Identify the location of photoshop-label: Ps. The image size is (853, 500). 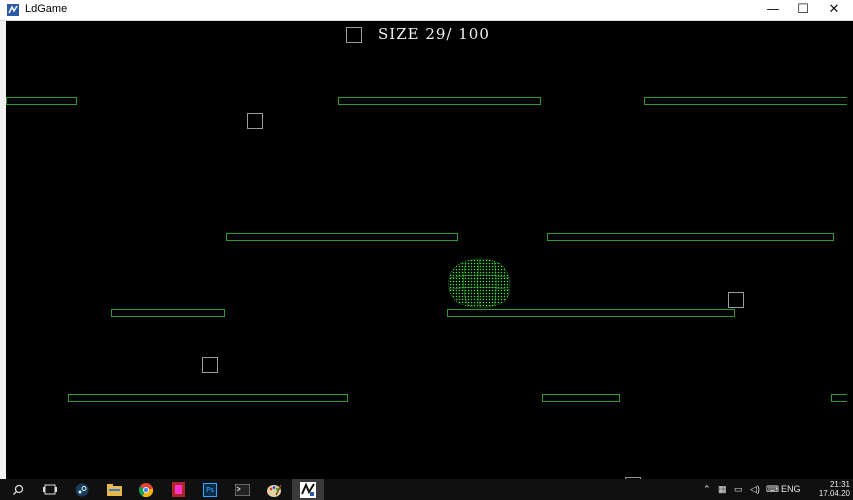
(210, 489).